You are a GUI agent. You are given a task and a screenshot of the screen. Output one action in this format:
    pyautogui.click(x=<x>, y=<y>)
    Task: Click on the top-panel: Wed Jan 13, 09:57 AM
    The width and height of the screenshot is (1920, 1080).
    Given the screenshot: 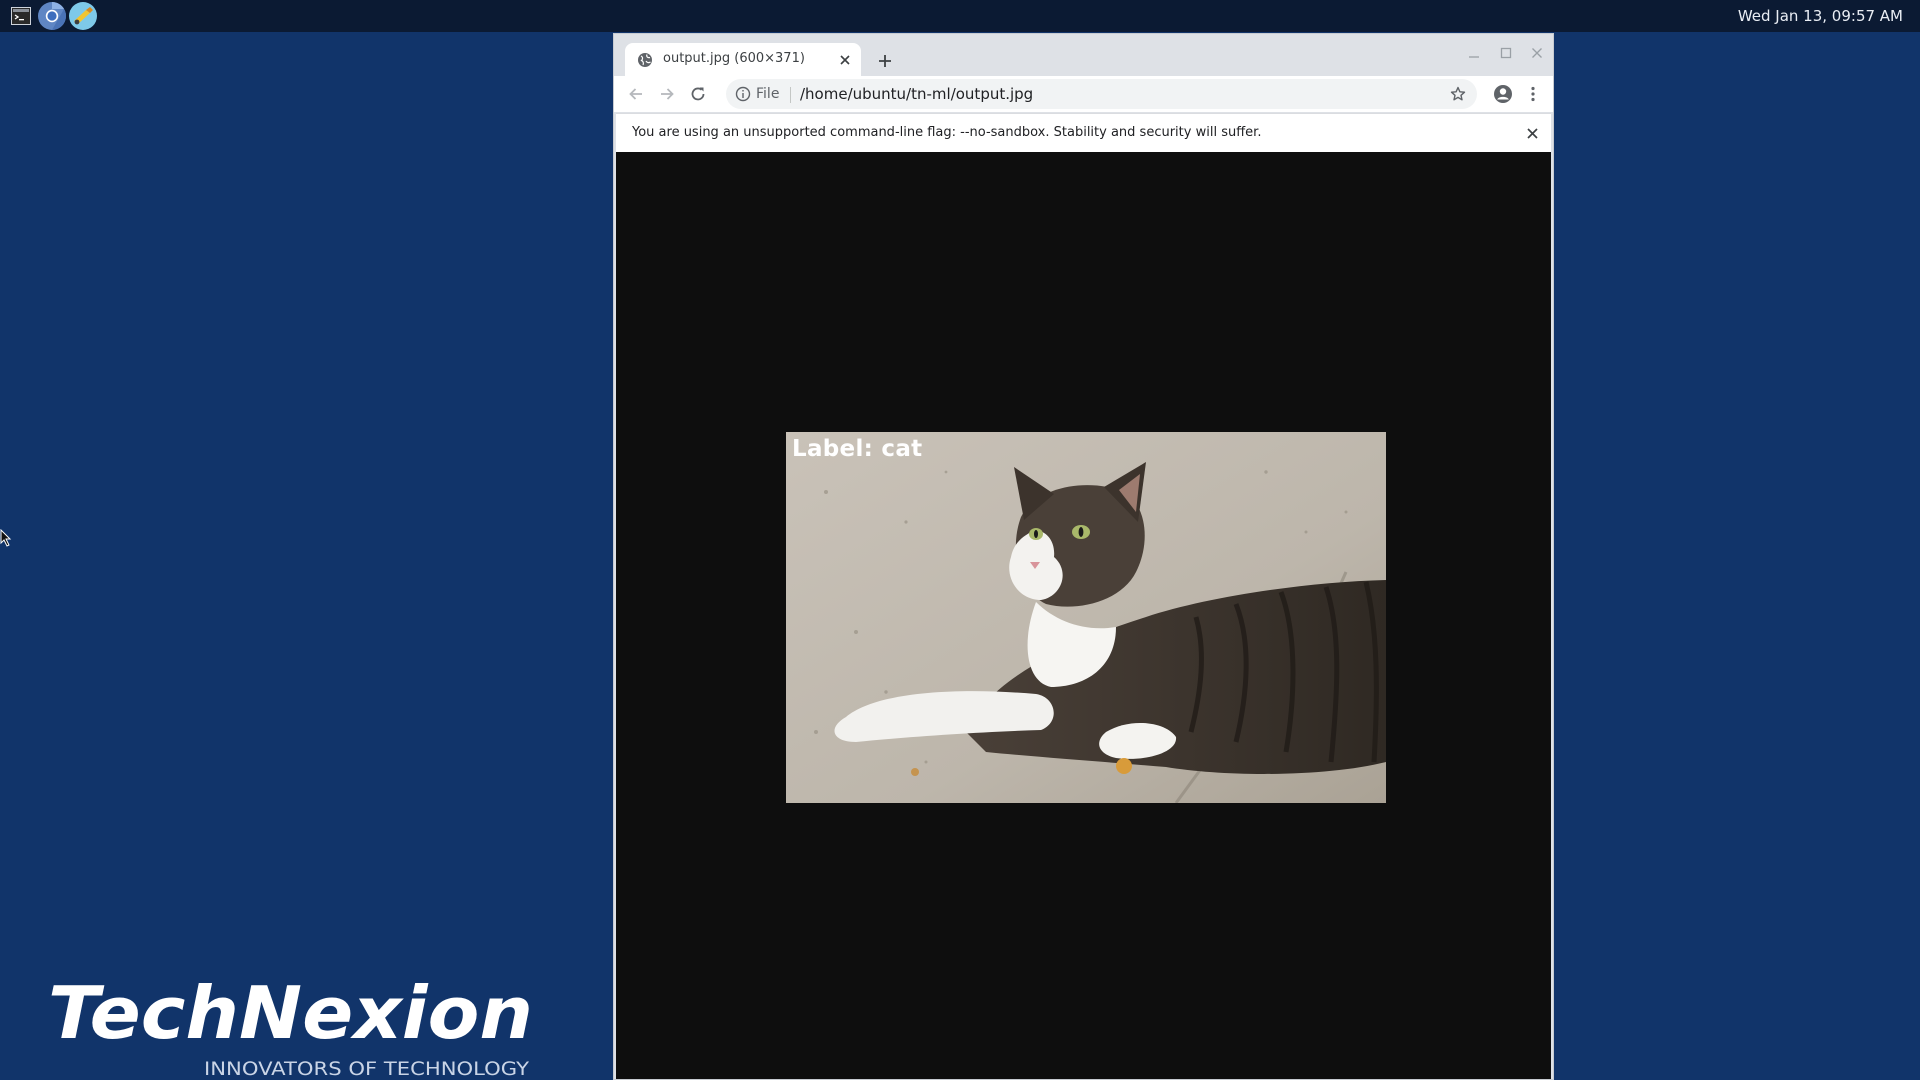 What is the action you would take?
    pyautogui.click(x=960, y=16)
    